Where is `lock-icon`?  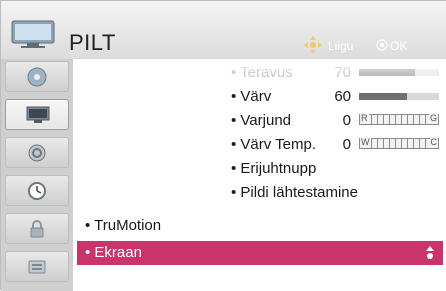 lock-icon is located at coordinates (37, 229).